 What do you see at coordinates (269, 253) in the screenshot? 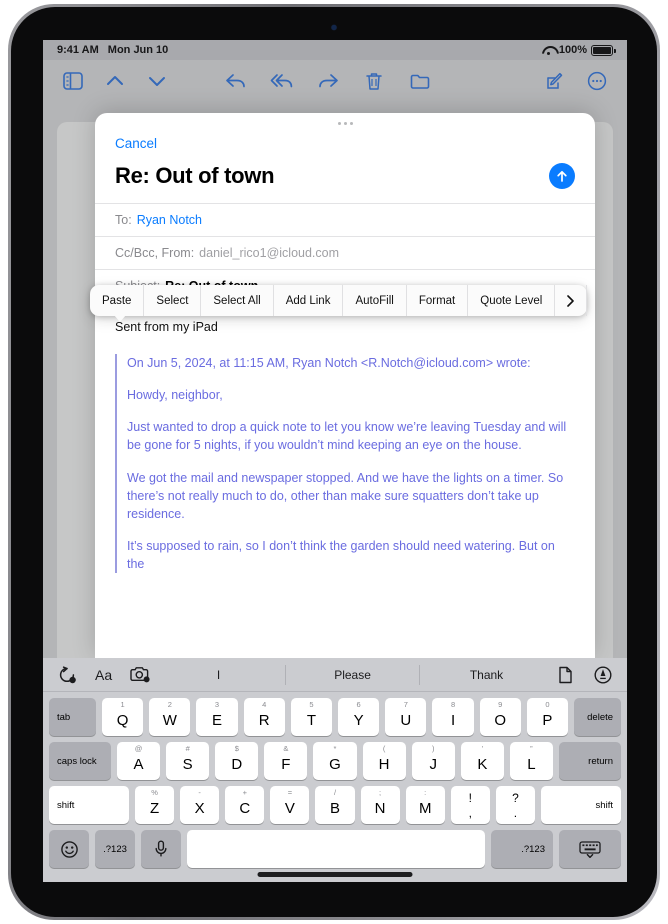
I see `field-from-value: daniel_rico1@icloud.com` at bounding box center [269, 253].